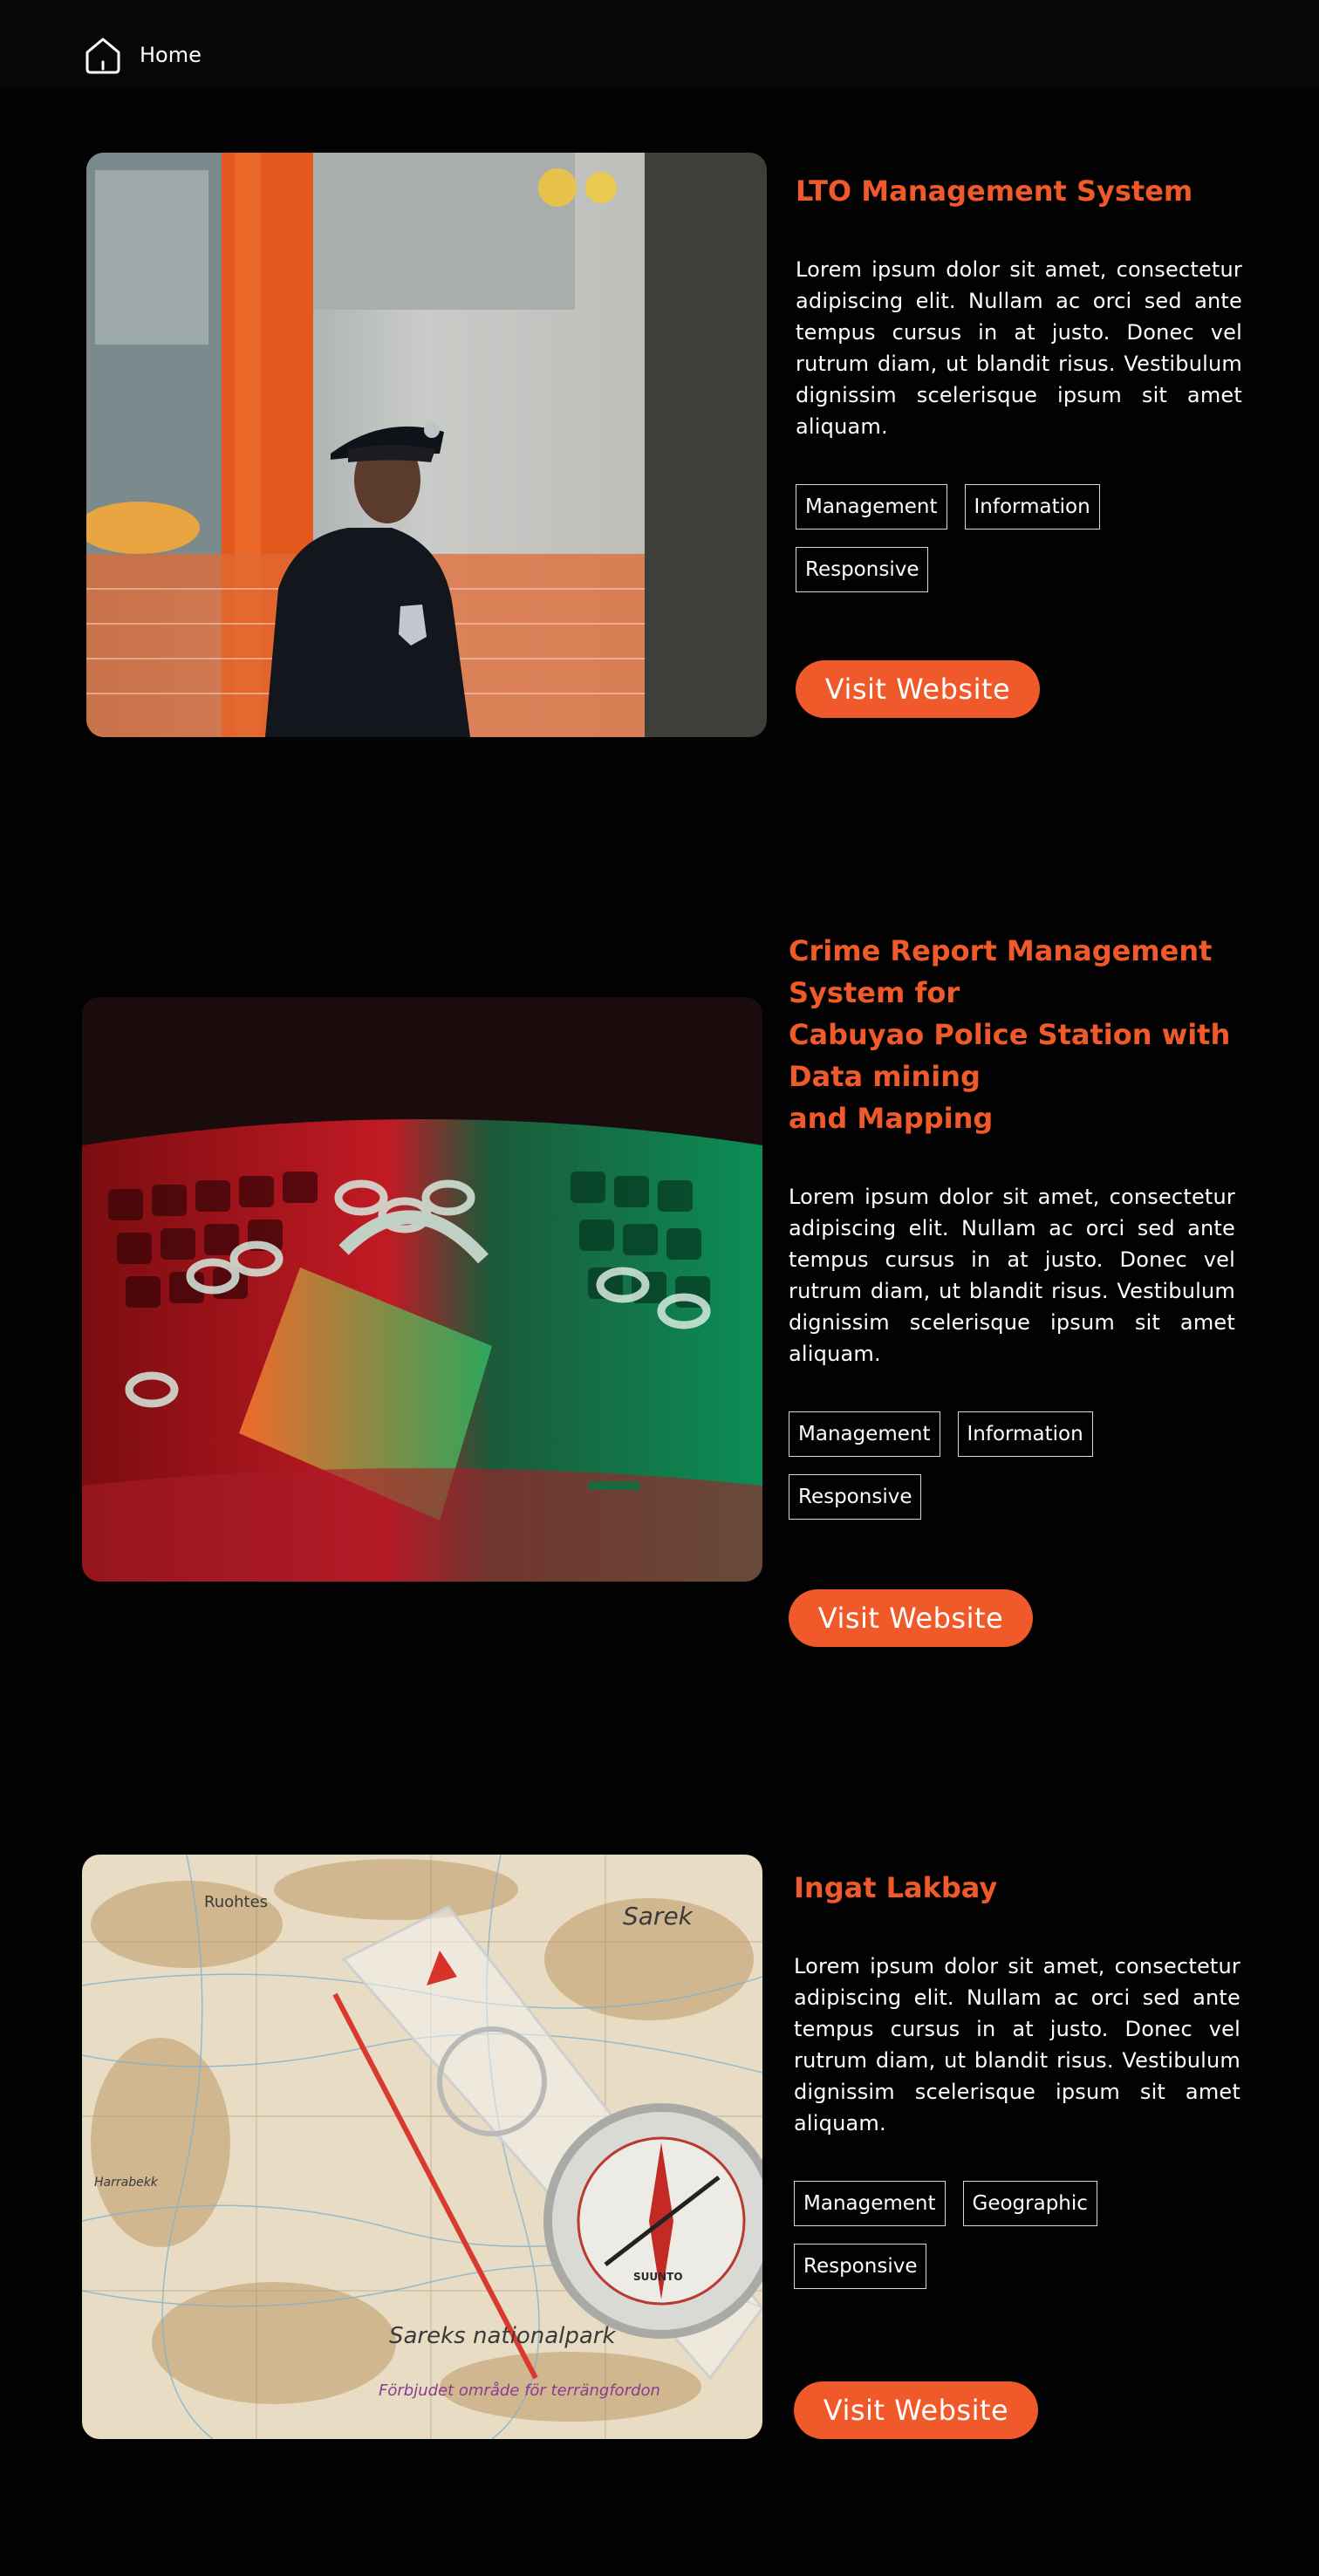  I want to click on tag-geographic: Geographic, so click(1029, 2203).